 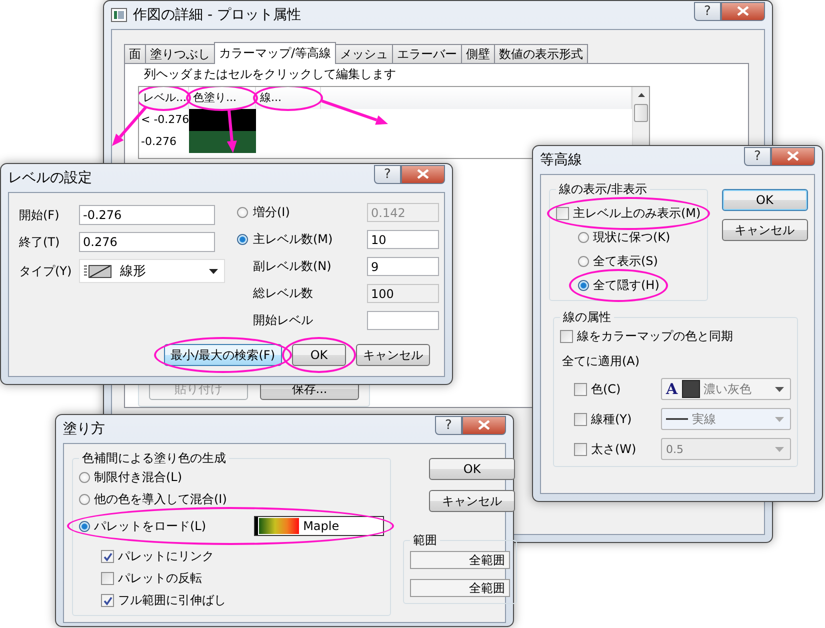 I want to click on field-label: 開始(F), so click(x=39, y=215).